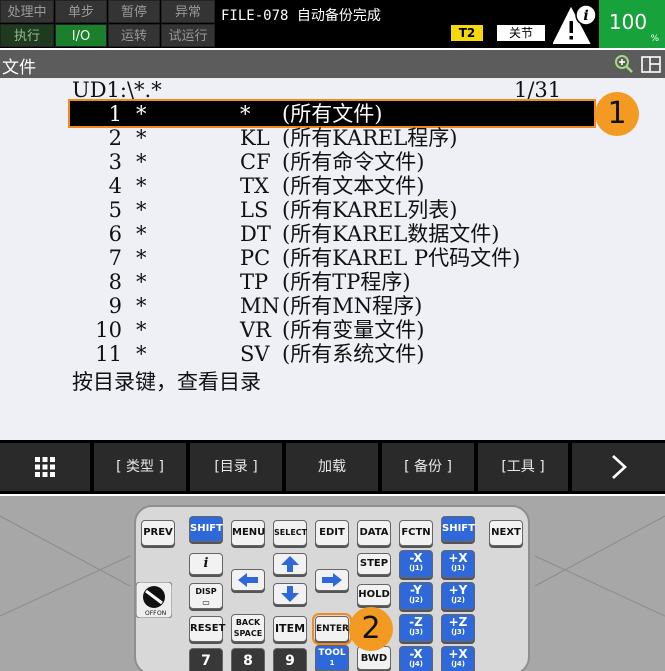  I want to click on file-type-row: 2 * KL (所有KAREL程序), so click(332, 138).